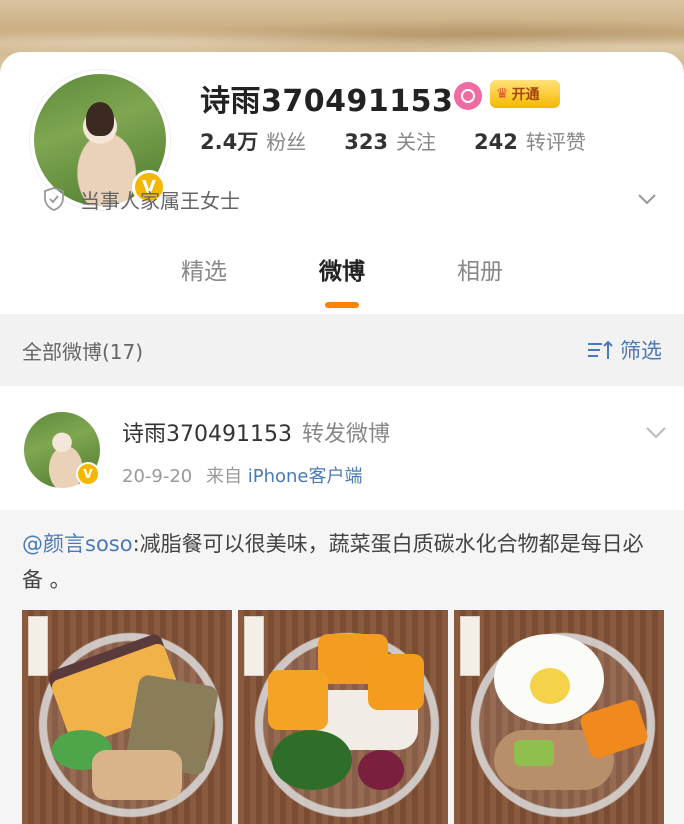  Describe the element at coordinates (224, 476) in the screenshot. I see `post-source-prefix: 来自` at that location.